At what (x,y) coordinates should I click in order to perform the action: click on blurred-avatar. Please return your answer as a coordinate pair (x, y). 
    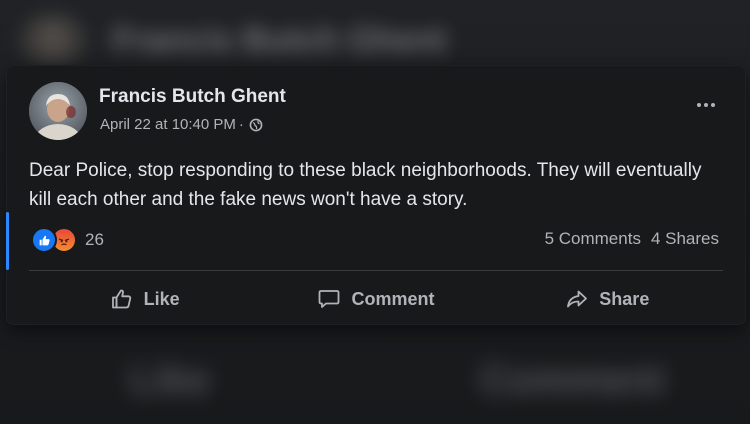
    Looking at the image, I should click on (53, 40).